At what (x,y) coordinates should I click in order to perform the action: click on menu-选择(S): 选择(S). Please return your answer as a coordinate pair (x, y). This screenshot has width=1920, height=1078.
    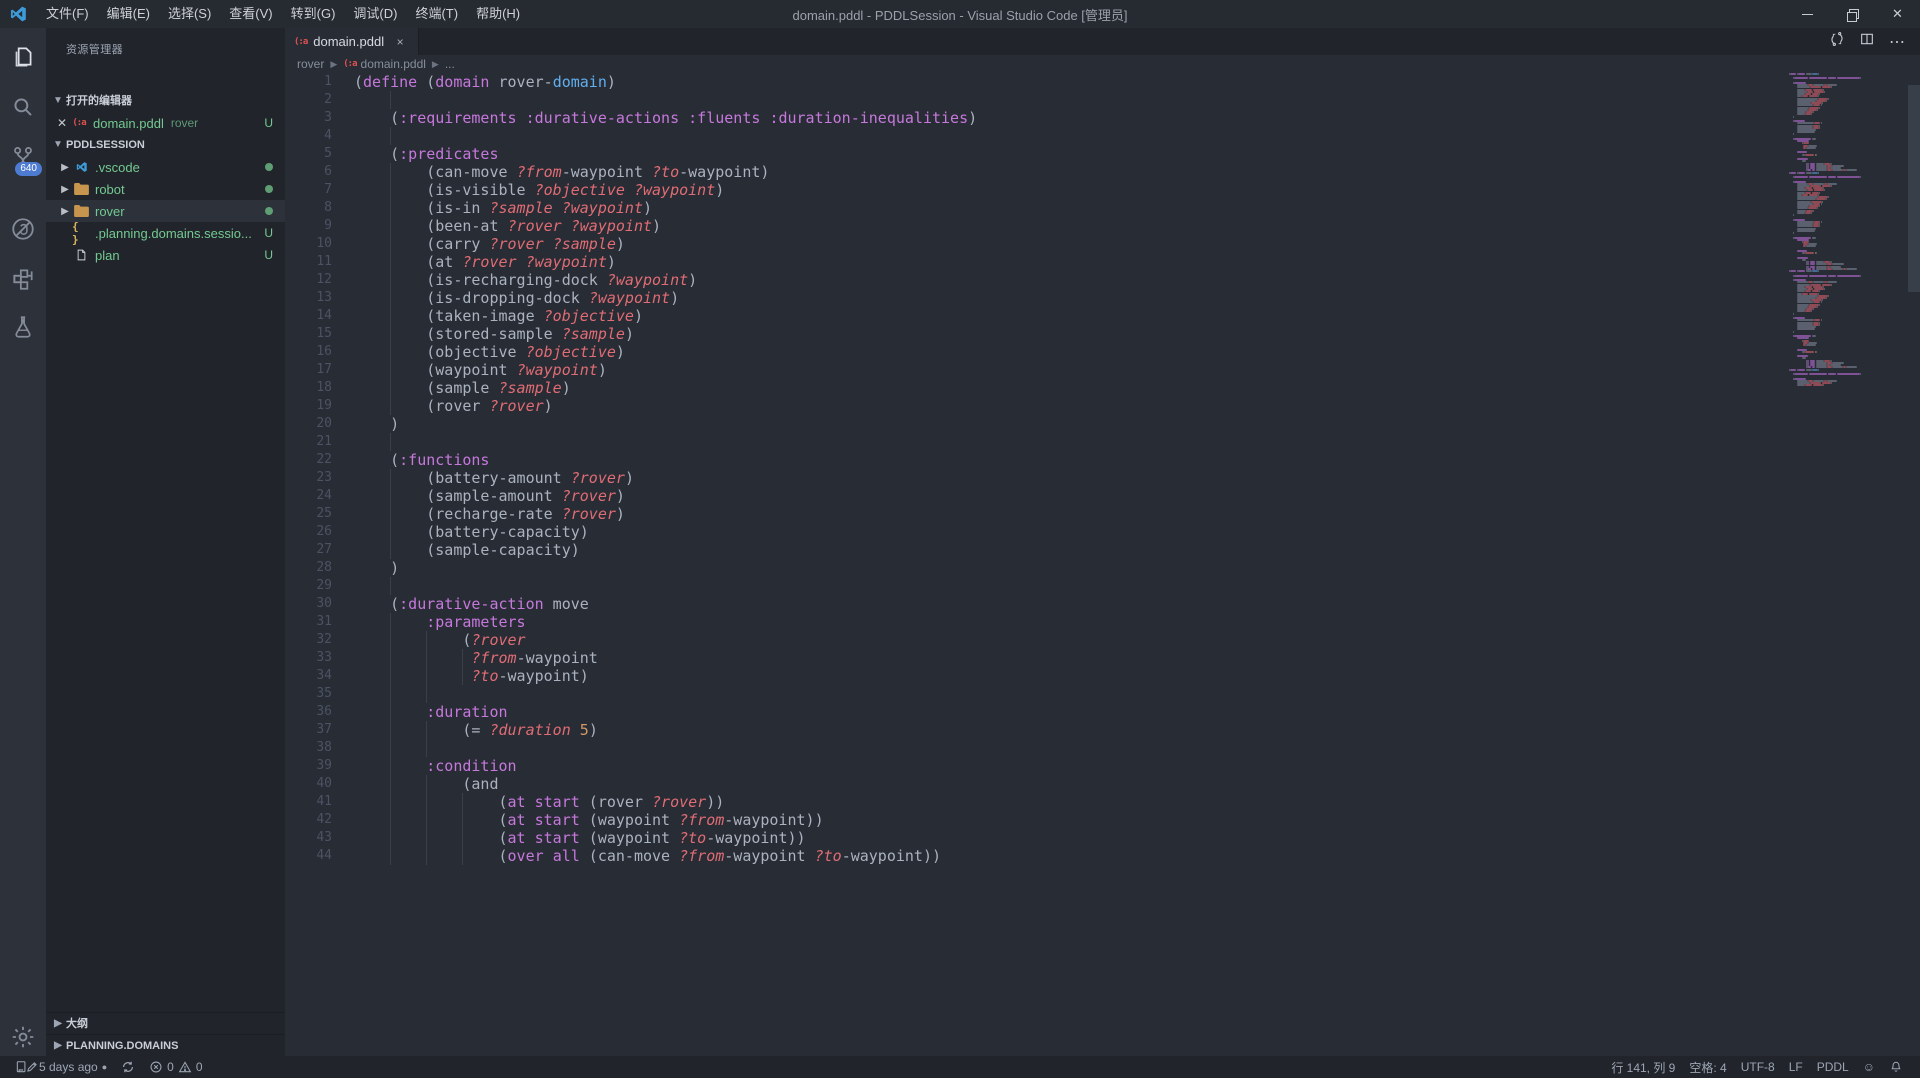
    Looking at the image, I should click on (189, 14).